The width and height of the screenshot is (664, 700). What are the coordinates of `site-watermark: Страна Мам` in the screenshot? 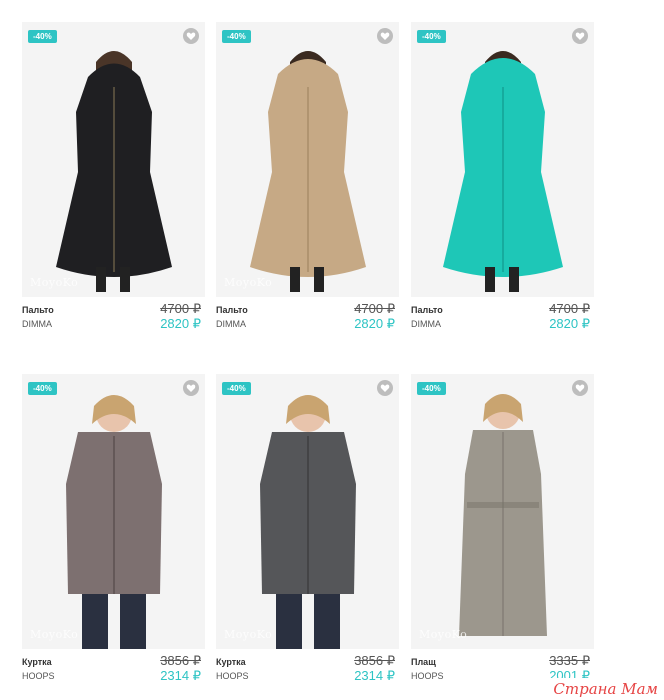 It's located at (605, 689).